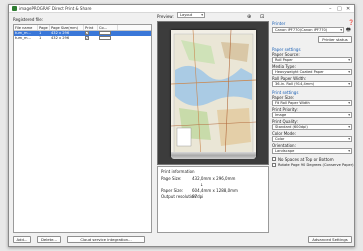 This screenshot has width=363, height=251. I want to click on no-spaces-label: No Spaces at Top or Bottom, so click(306, 159).